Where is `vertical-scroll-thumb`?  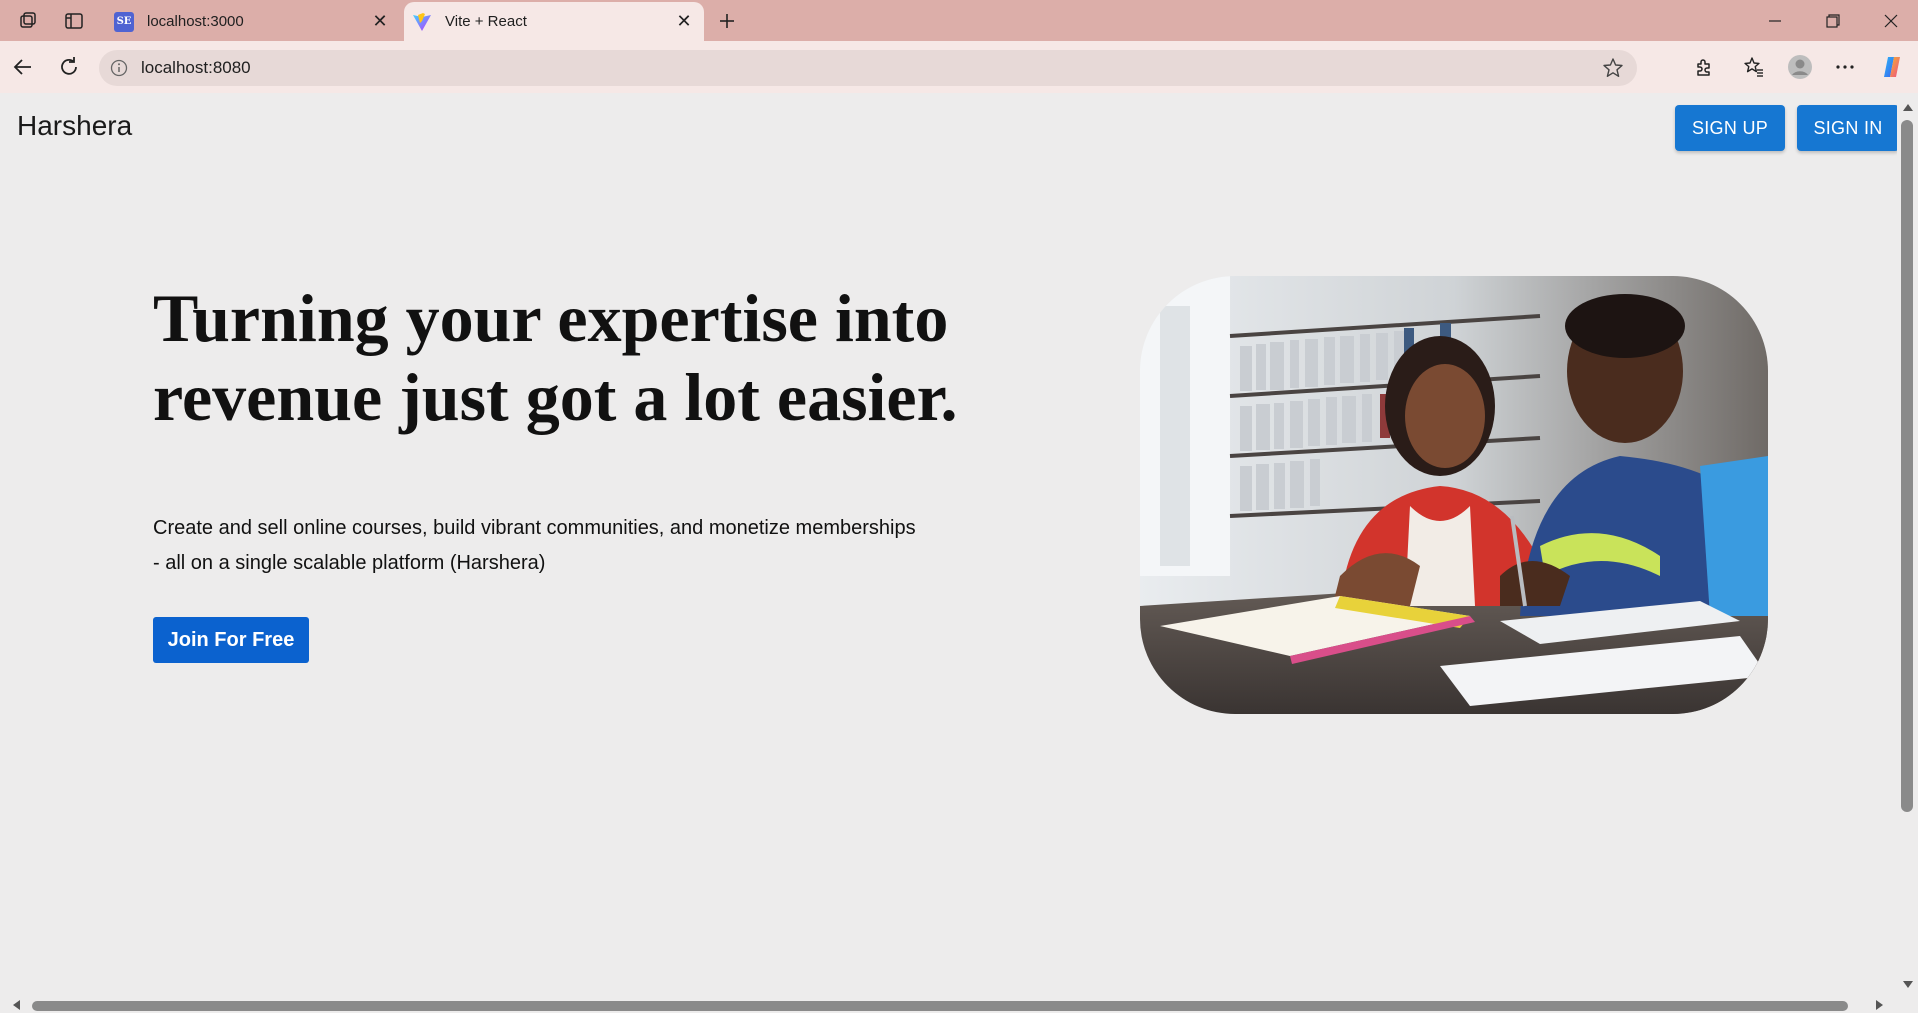
vertical-scroll-thumb is located at coordinates (1907, 466).